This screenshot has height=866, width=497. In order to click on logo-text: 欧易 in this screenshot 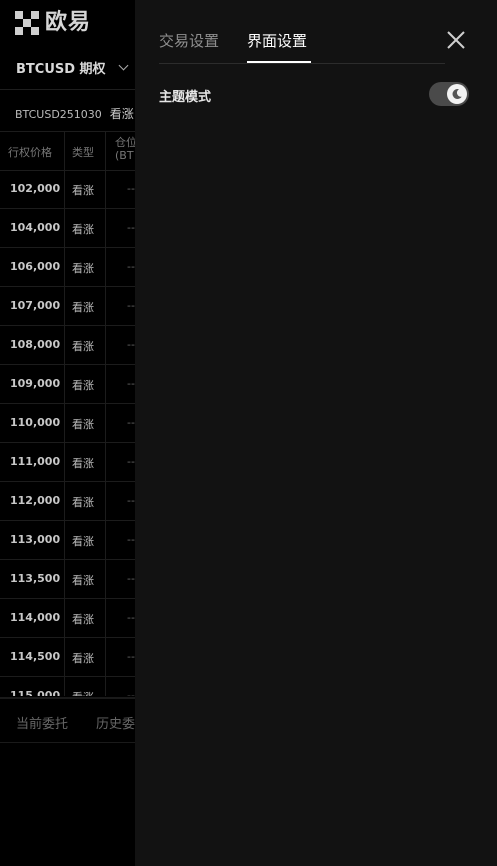, I will do `click(68, 22)`.